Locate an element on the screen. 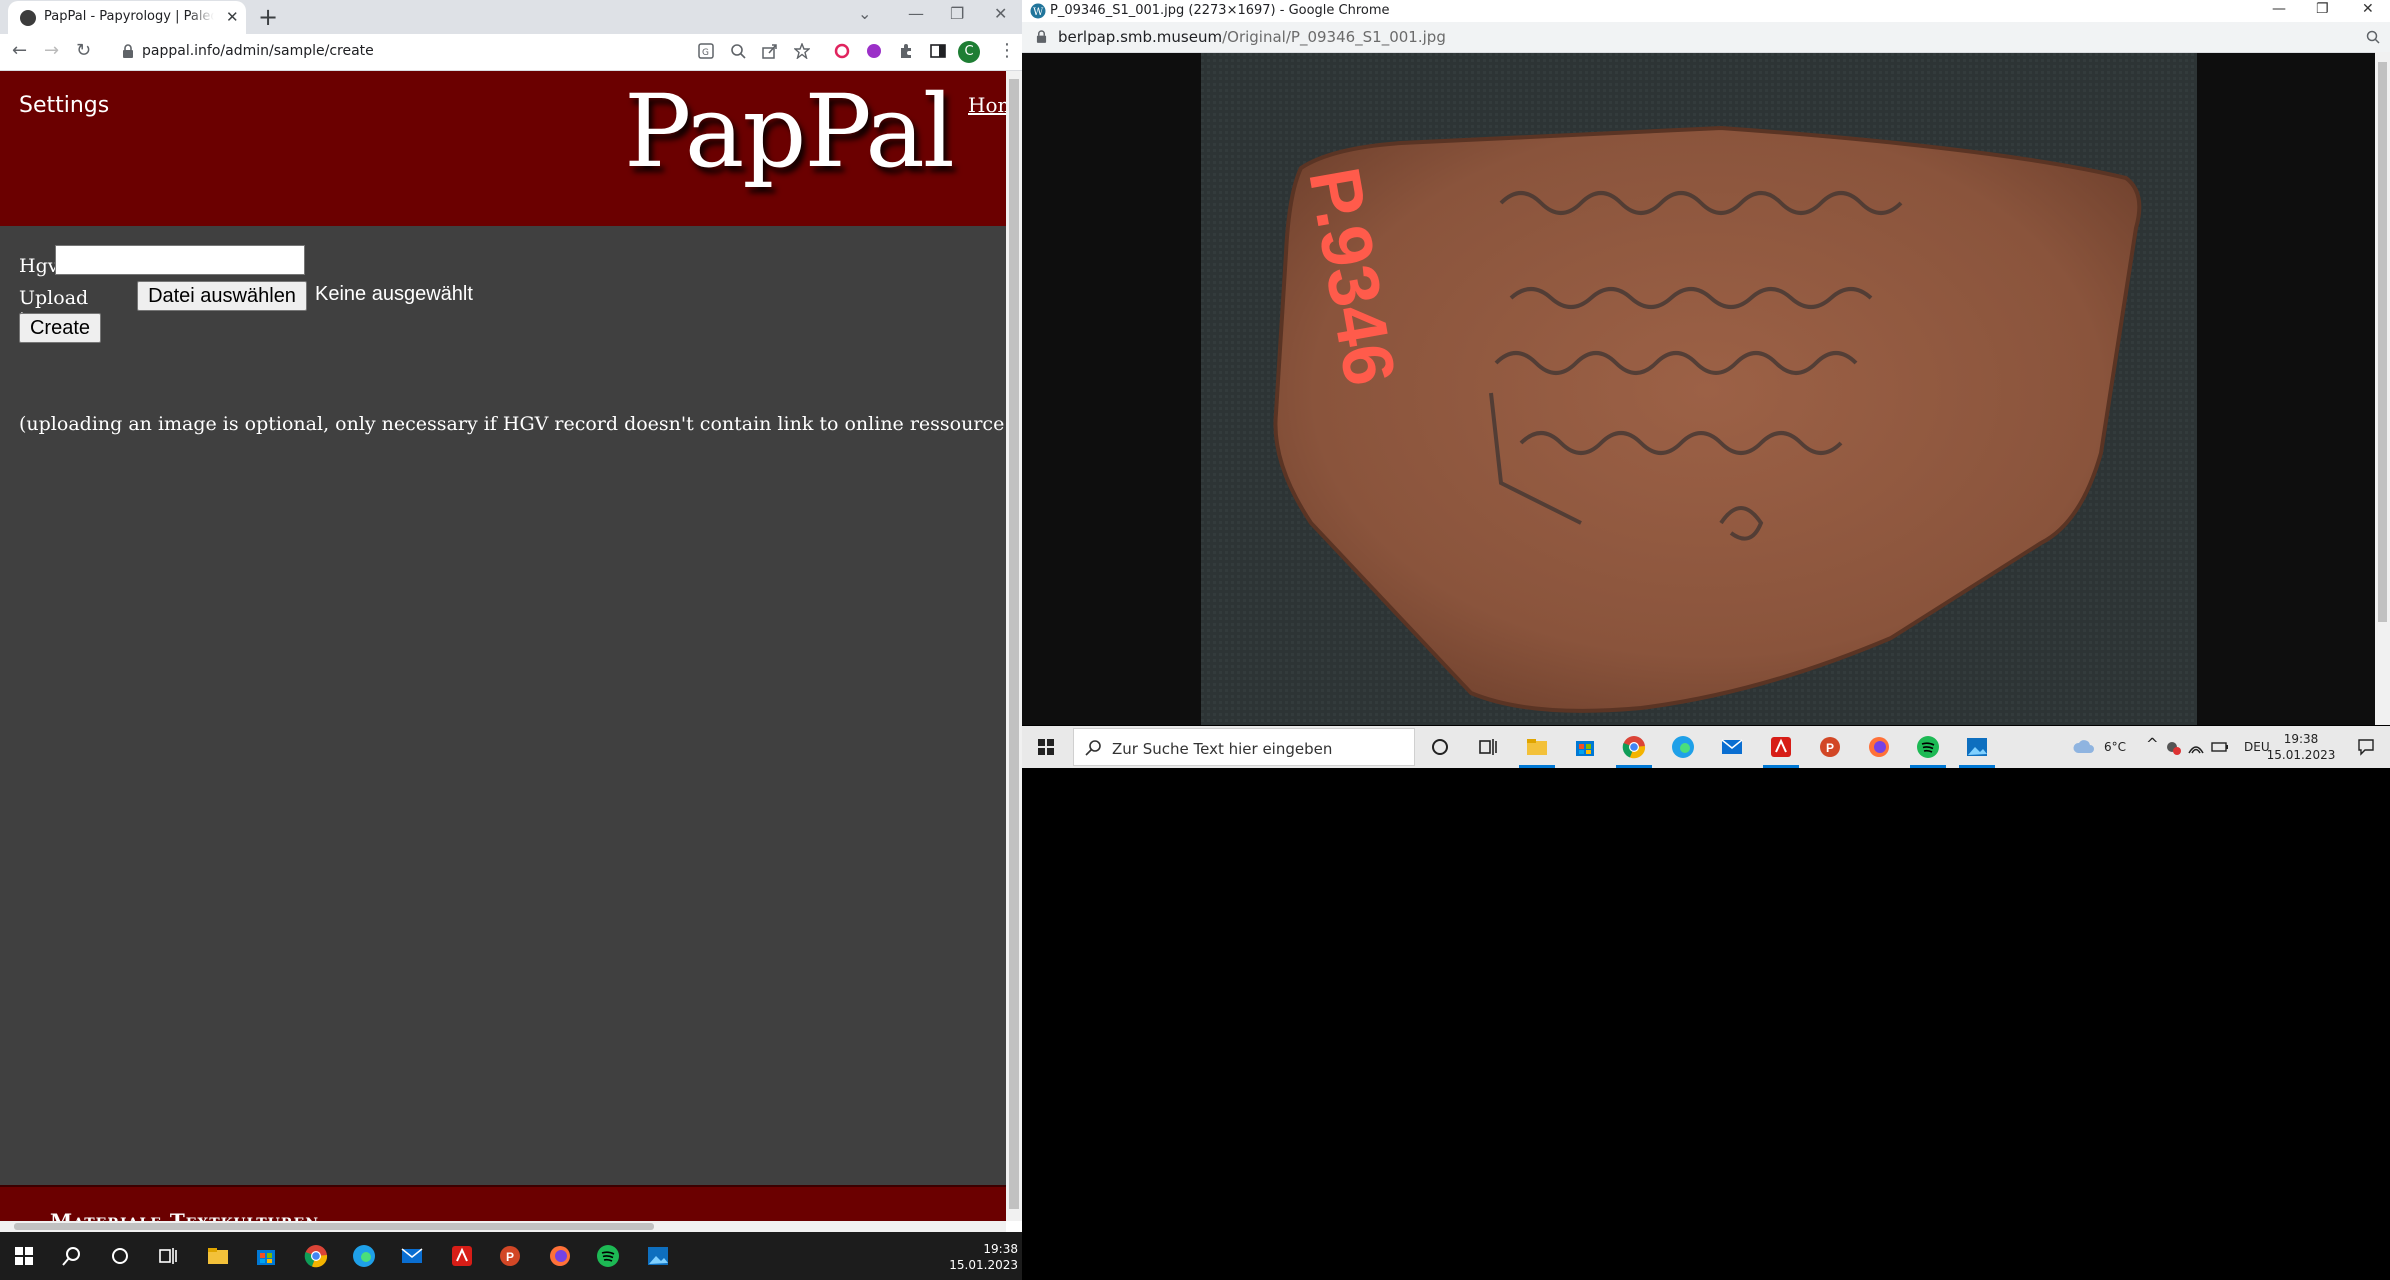  translate-icon: G is located at coordinates (706, 51).